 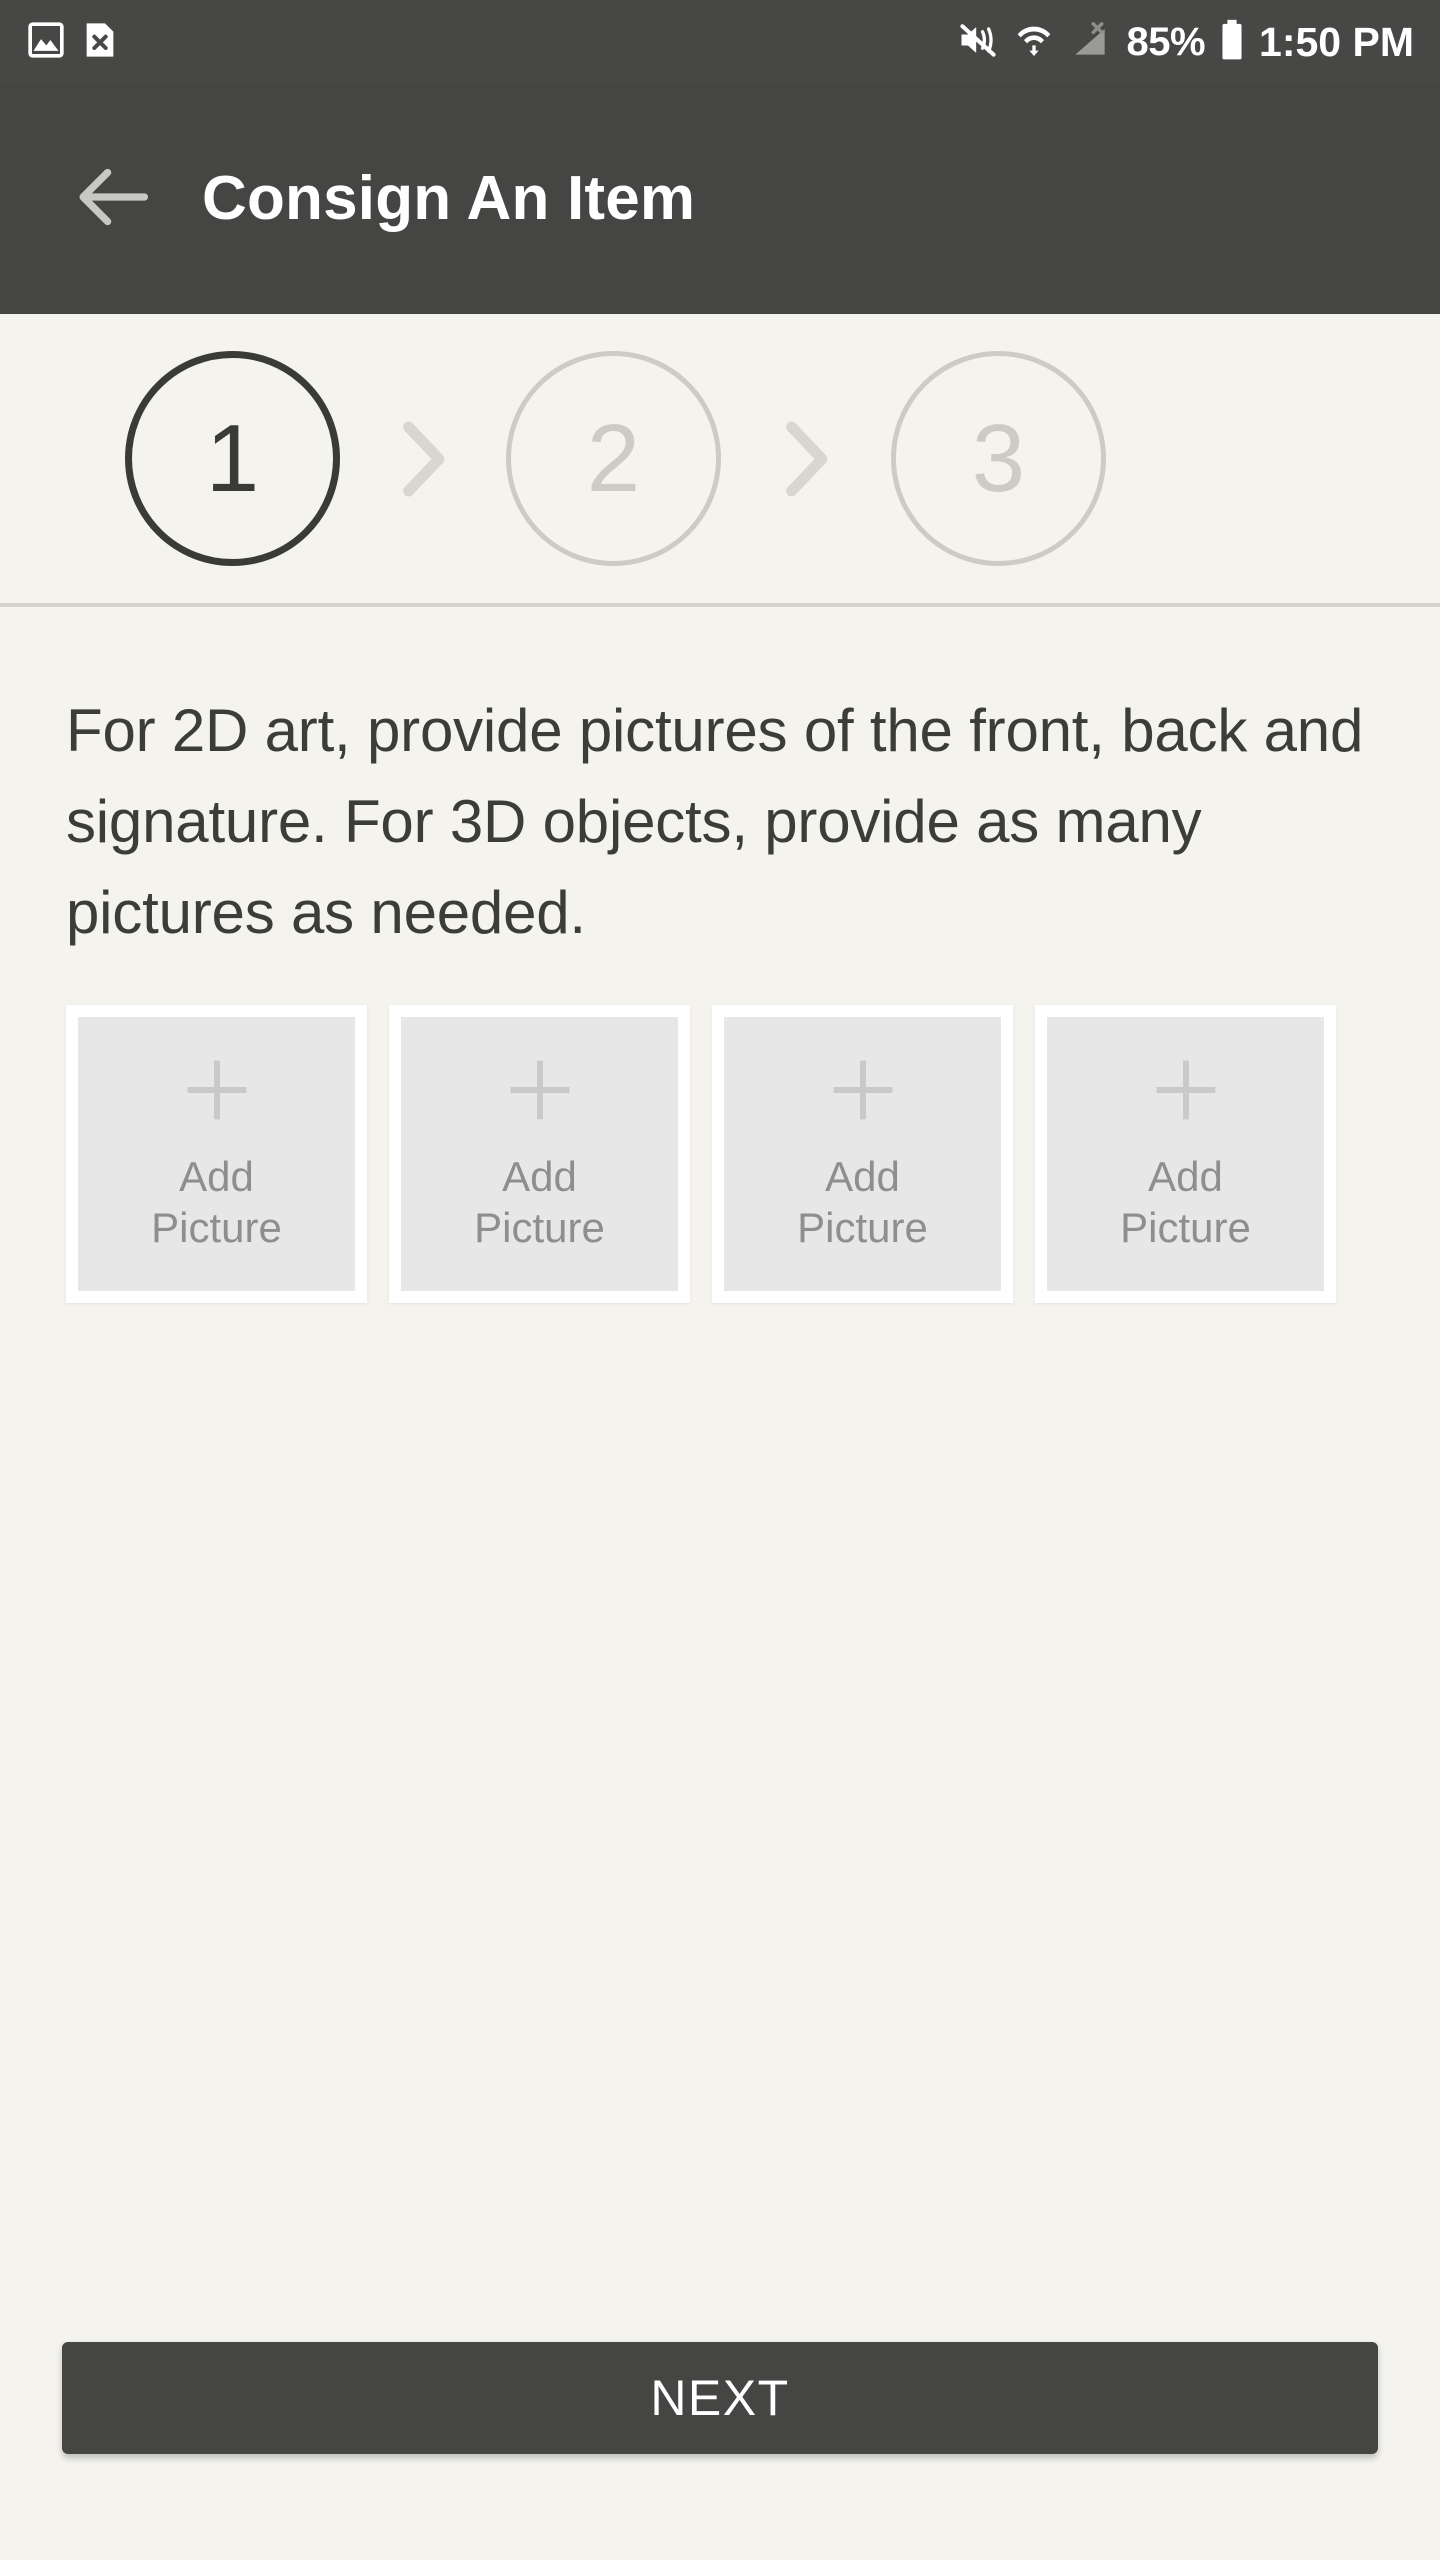 I want to click on add-picture-tile-2-label-line2: Picture, so click(x=539, y=1228).